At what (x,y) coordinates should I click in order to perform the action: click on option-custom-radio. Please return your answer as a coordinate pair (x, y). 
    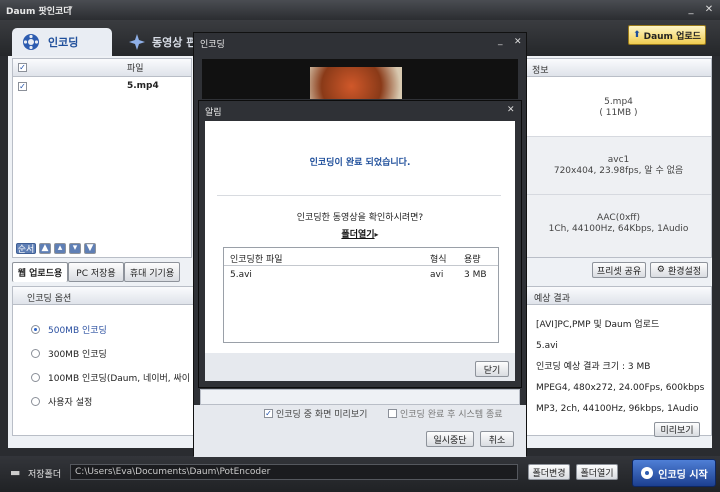
    Looking at the image, I should click on (35, 401).